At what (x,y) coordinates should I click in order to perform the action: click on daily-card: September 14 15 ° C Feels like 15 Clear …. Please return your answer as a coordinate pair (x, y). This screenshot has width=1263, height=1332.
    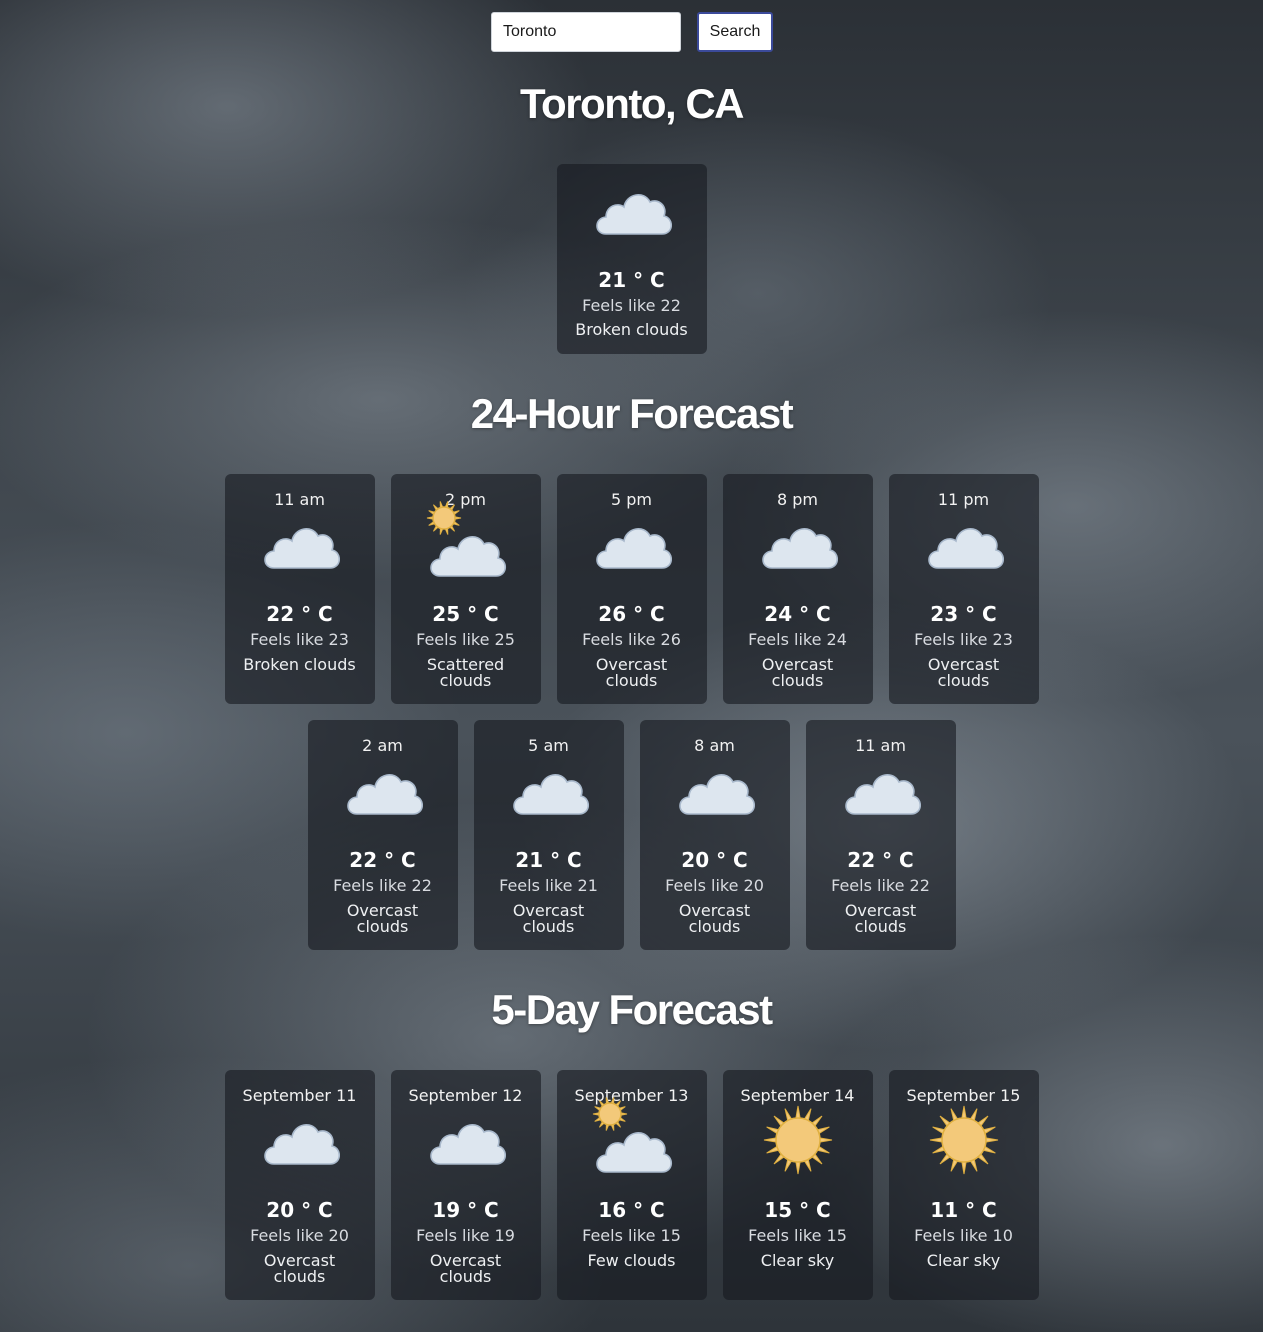
    Looking at the image, I should click on (797, 1185).